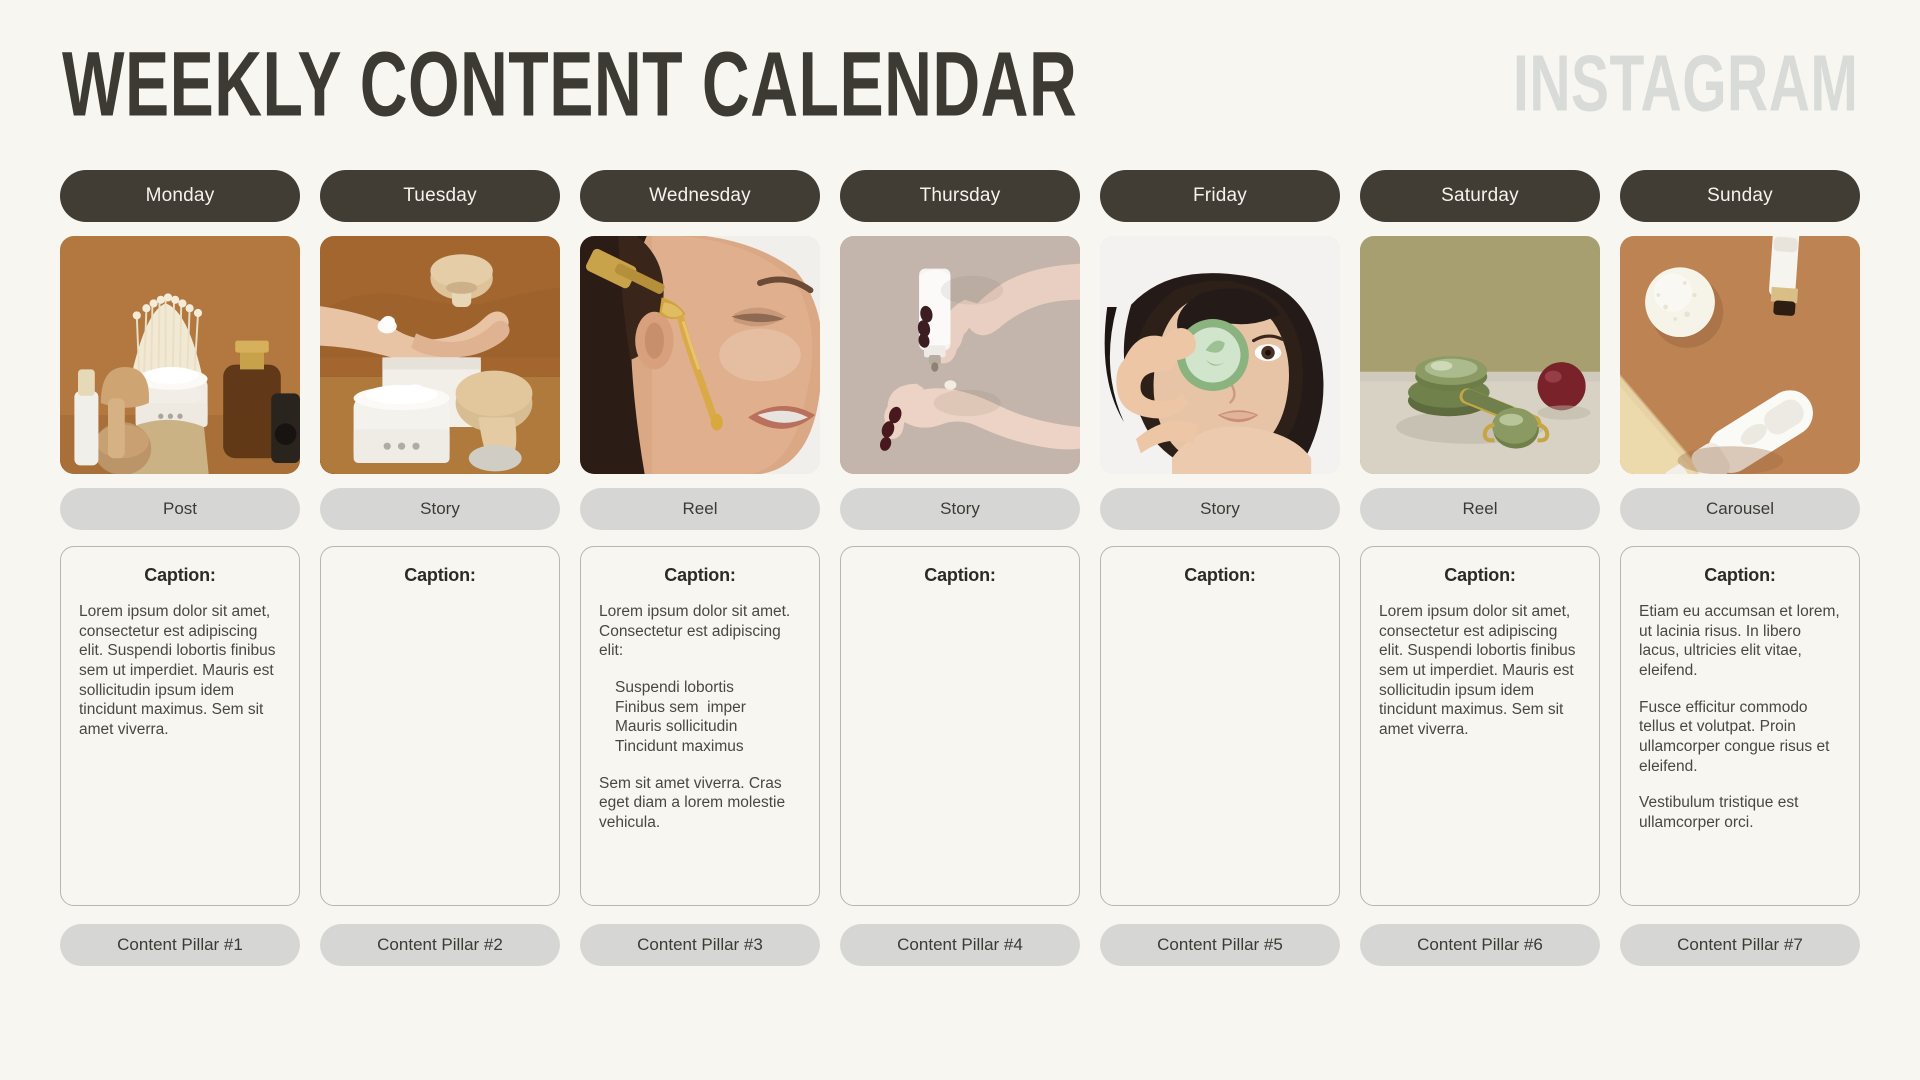 The height and width of the screenshot is (1080, 1920). What do you see at coordinates (1480, 355) in the screenshot?
I see `jade-roller-still-life-image` at bounding box center [1480, 355].